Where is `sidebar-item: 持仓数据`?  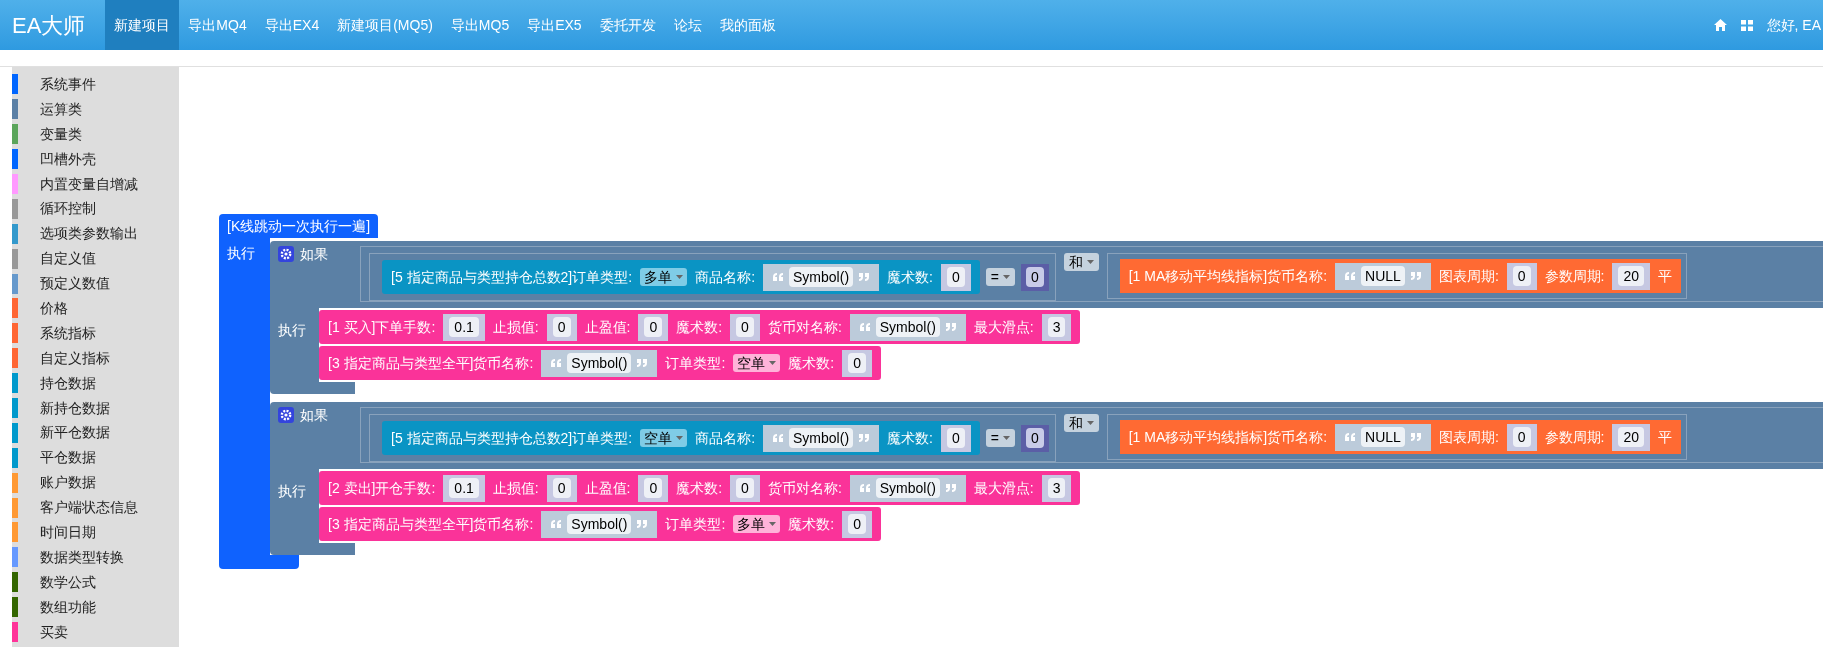
sidebar-item: 持仓数据 is located at coordinates (95, 383).